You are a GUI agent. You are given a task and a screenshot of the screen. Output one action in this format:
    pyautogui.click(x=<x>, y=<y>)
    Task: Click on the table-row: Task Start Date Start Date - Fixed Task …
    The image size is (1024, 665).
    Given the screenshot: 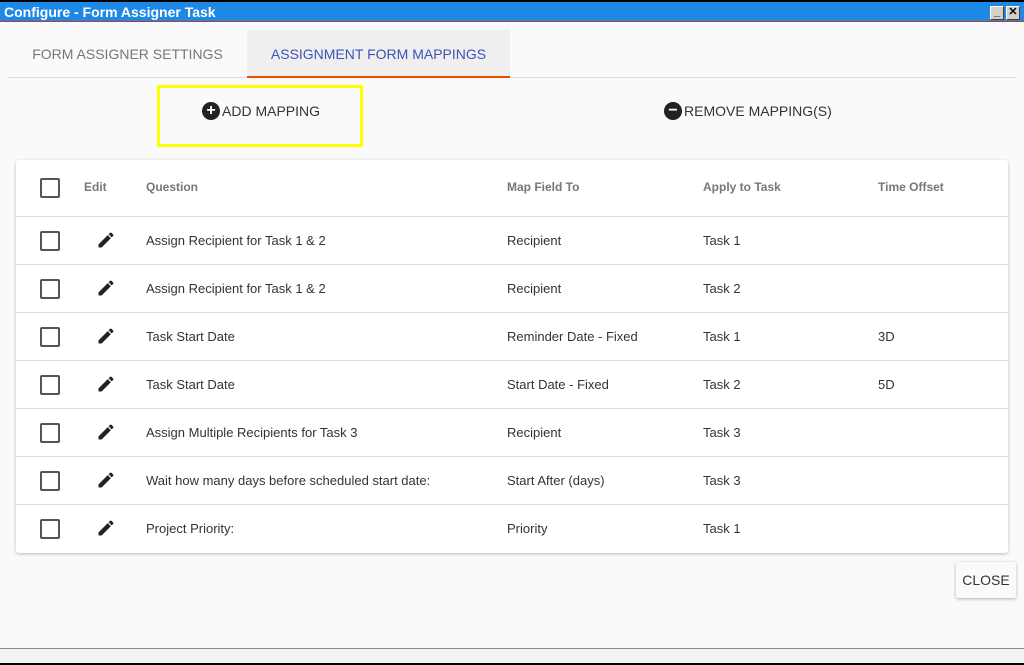 What is the action you would take?
    pyautogui.click(x=512, y=385)
    